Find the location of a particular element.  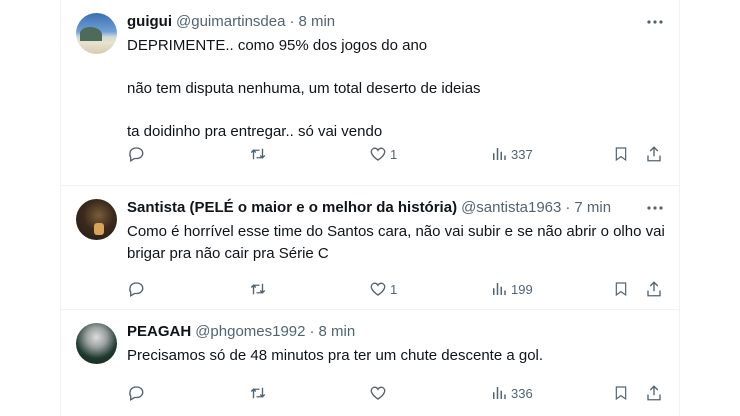

views-button: 337 is located at coordinates (511, 154).